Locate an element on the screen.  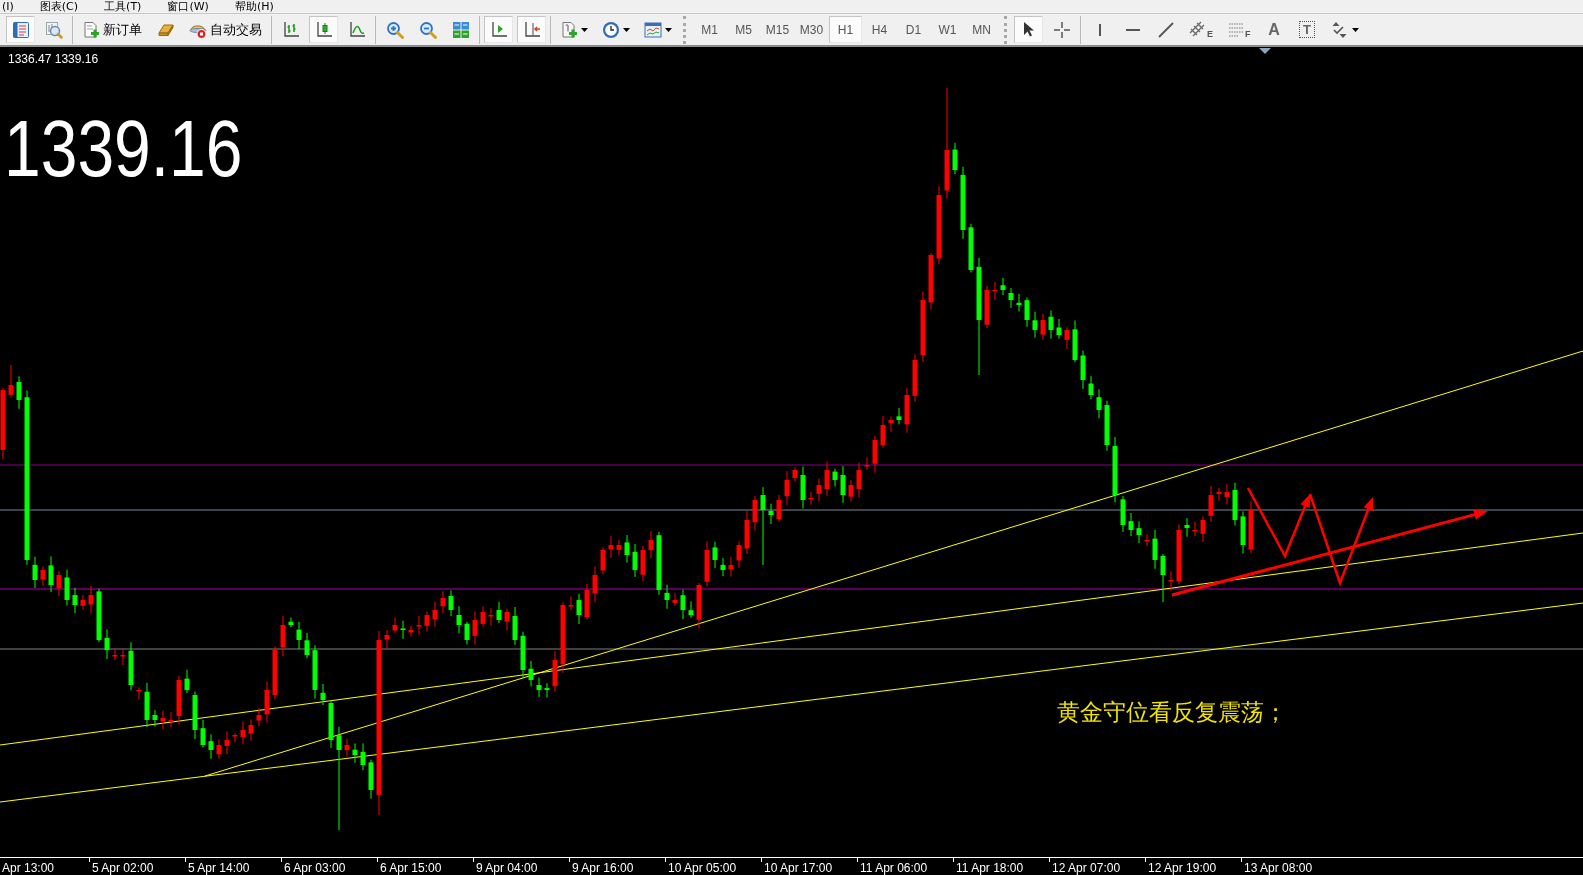
diagonal-line-icon is located at coordinates (1165, 29).